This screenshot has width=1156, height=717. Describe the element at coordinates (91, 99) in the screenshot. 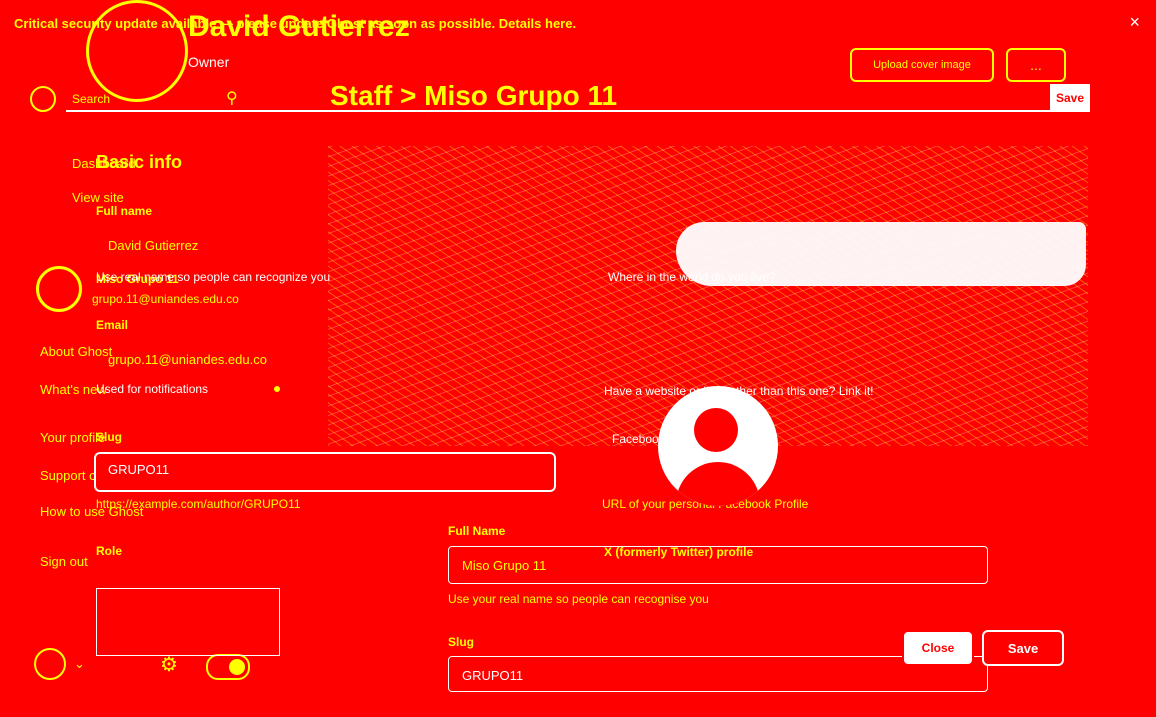

I see `search-label: Search` at that location.